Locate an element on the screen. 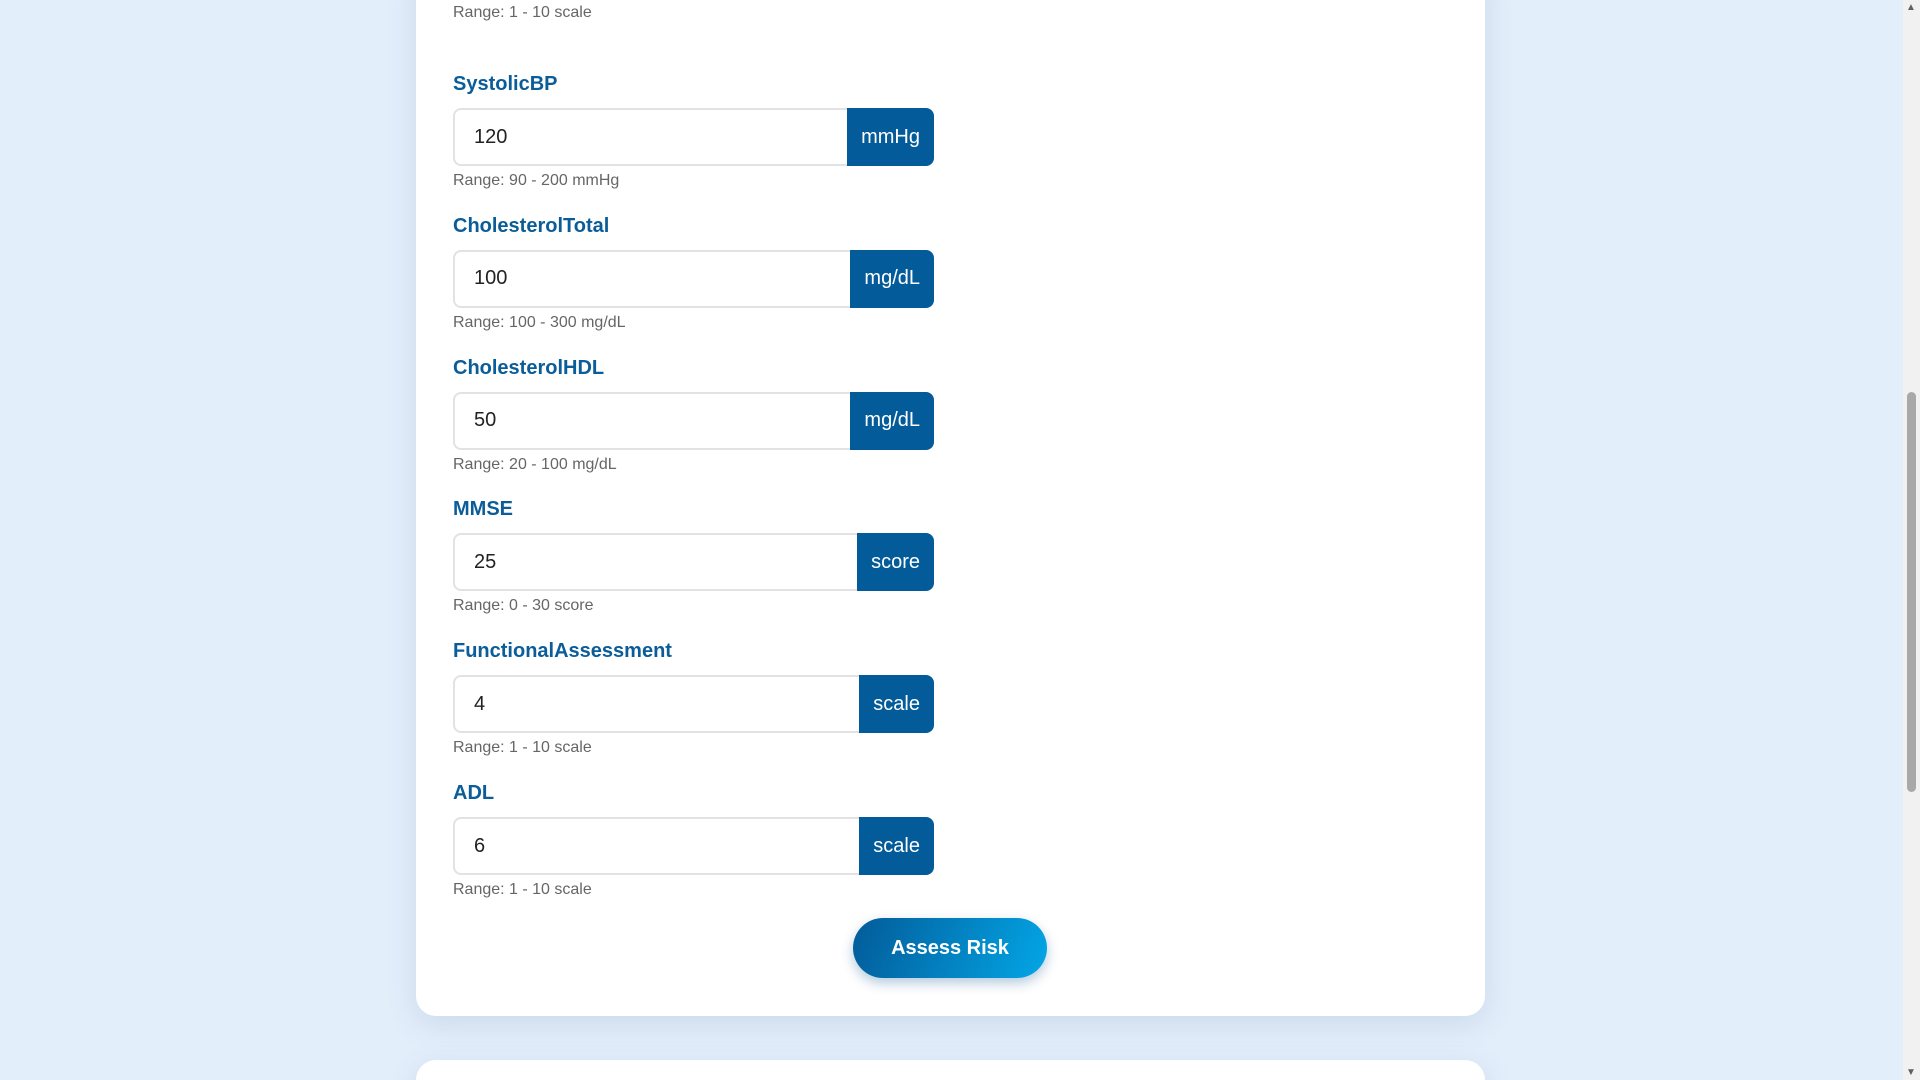  field-label: CholesterolHDL is located at coordinates (529, 367).